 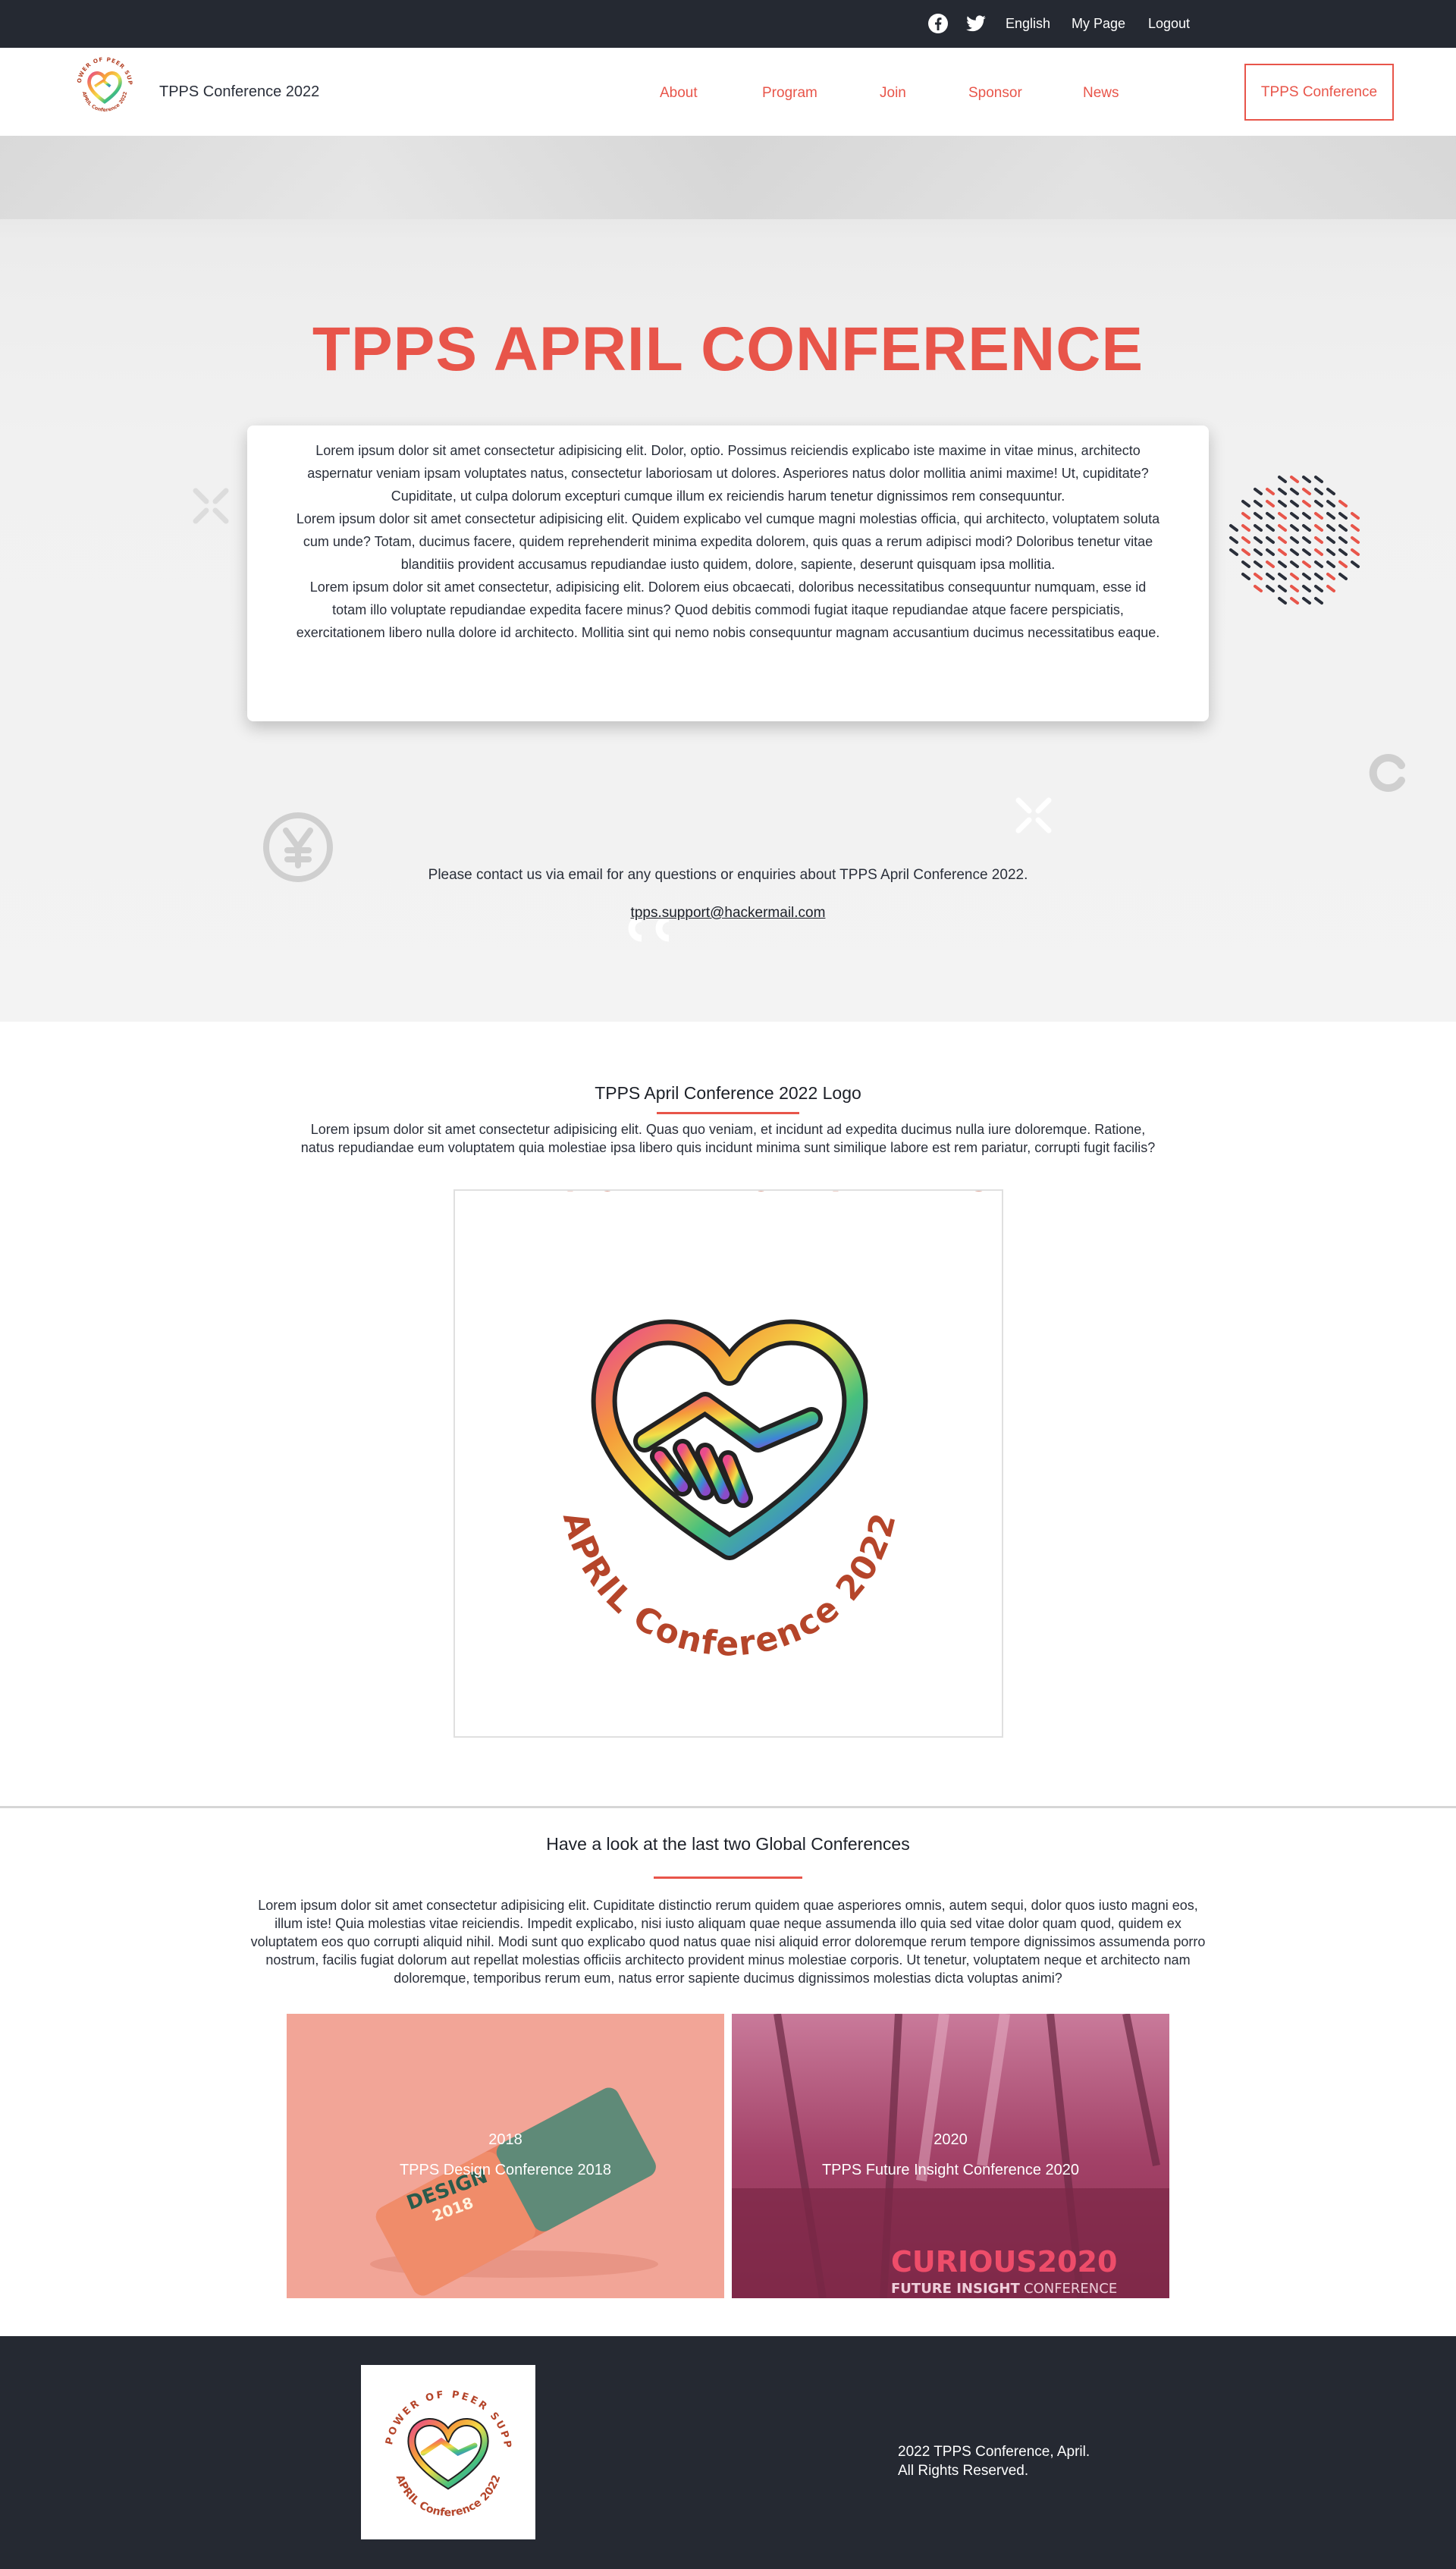 What do you see at coordinates (239, 92) in the screenshot?
I see `brand-name: TPPS Conference 2022` at bounding box center [239, 92].